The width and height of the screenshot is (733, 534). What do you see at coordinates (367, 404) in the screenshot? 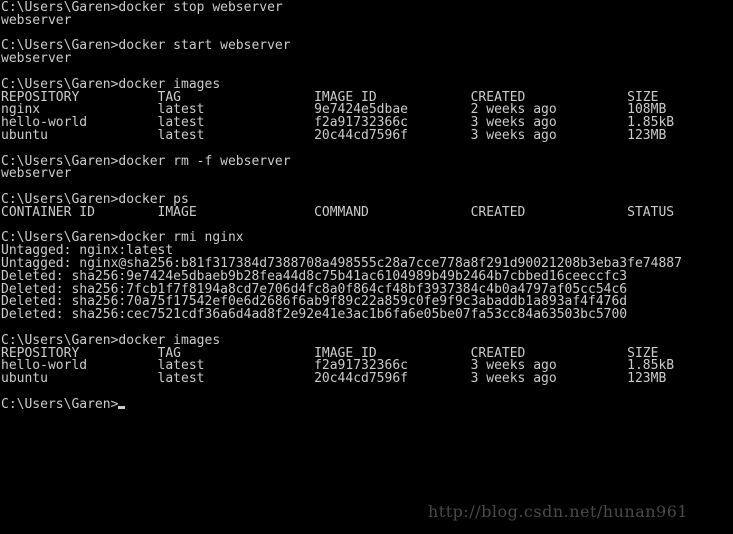
I see `terminal-prompt-line: C:\Users\Garen>` at bounding box center [367, 404].